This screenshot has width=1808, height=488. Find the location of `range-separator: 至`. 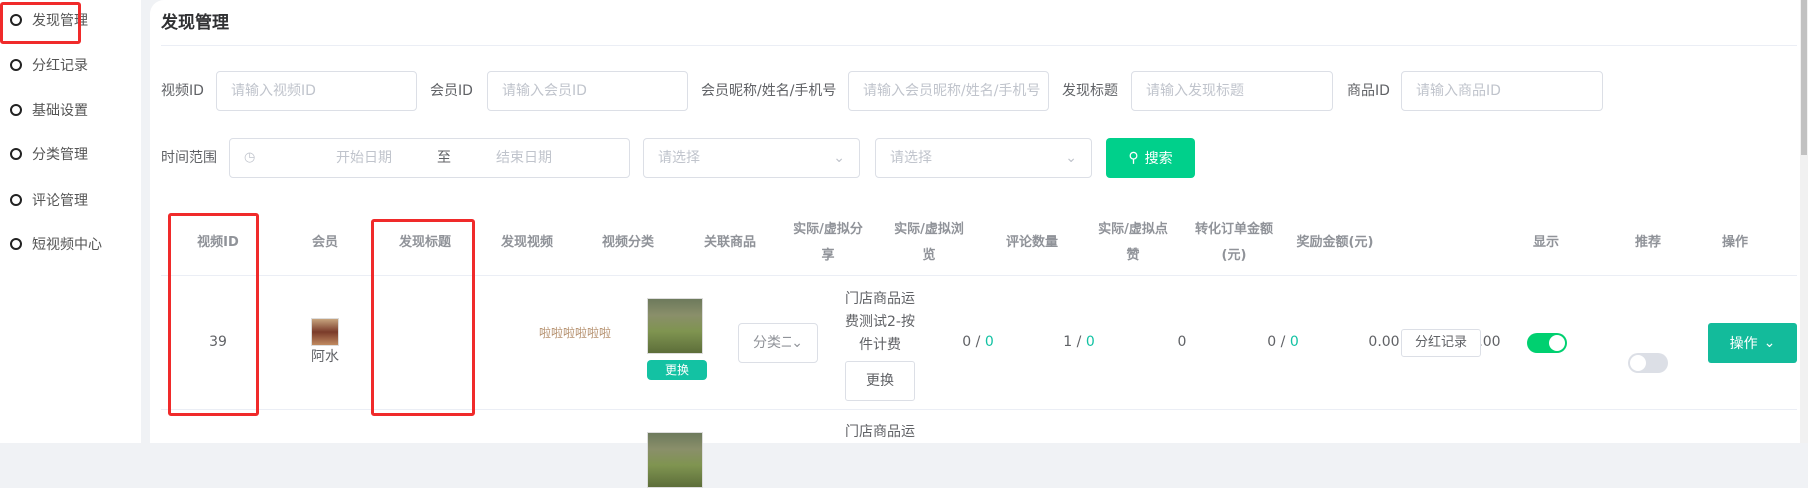

range-separator: 至 is located at coordinates (444, 158).